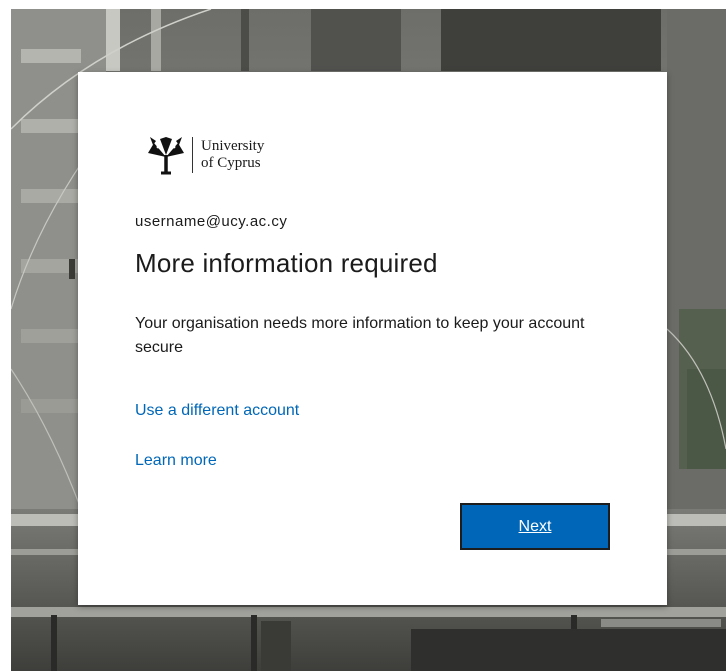 The width and height of the screenshot is (726, 671). I want to click on university-name: University of Cyprus, so click(232, 155).